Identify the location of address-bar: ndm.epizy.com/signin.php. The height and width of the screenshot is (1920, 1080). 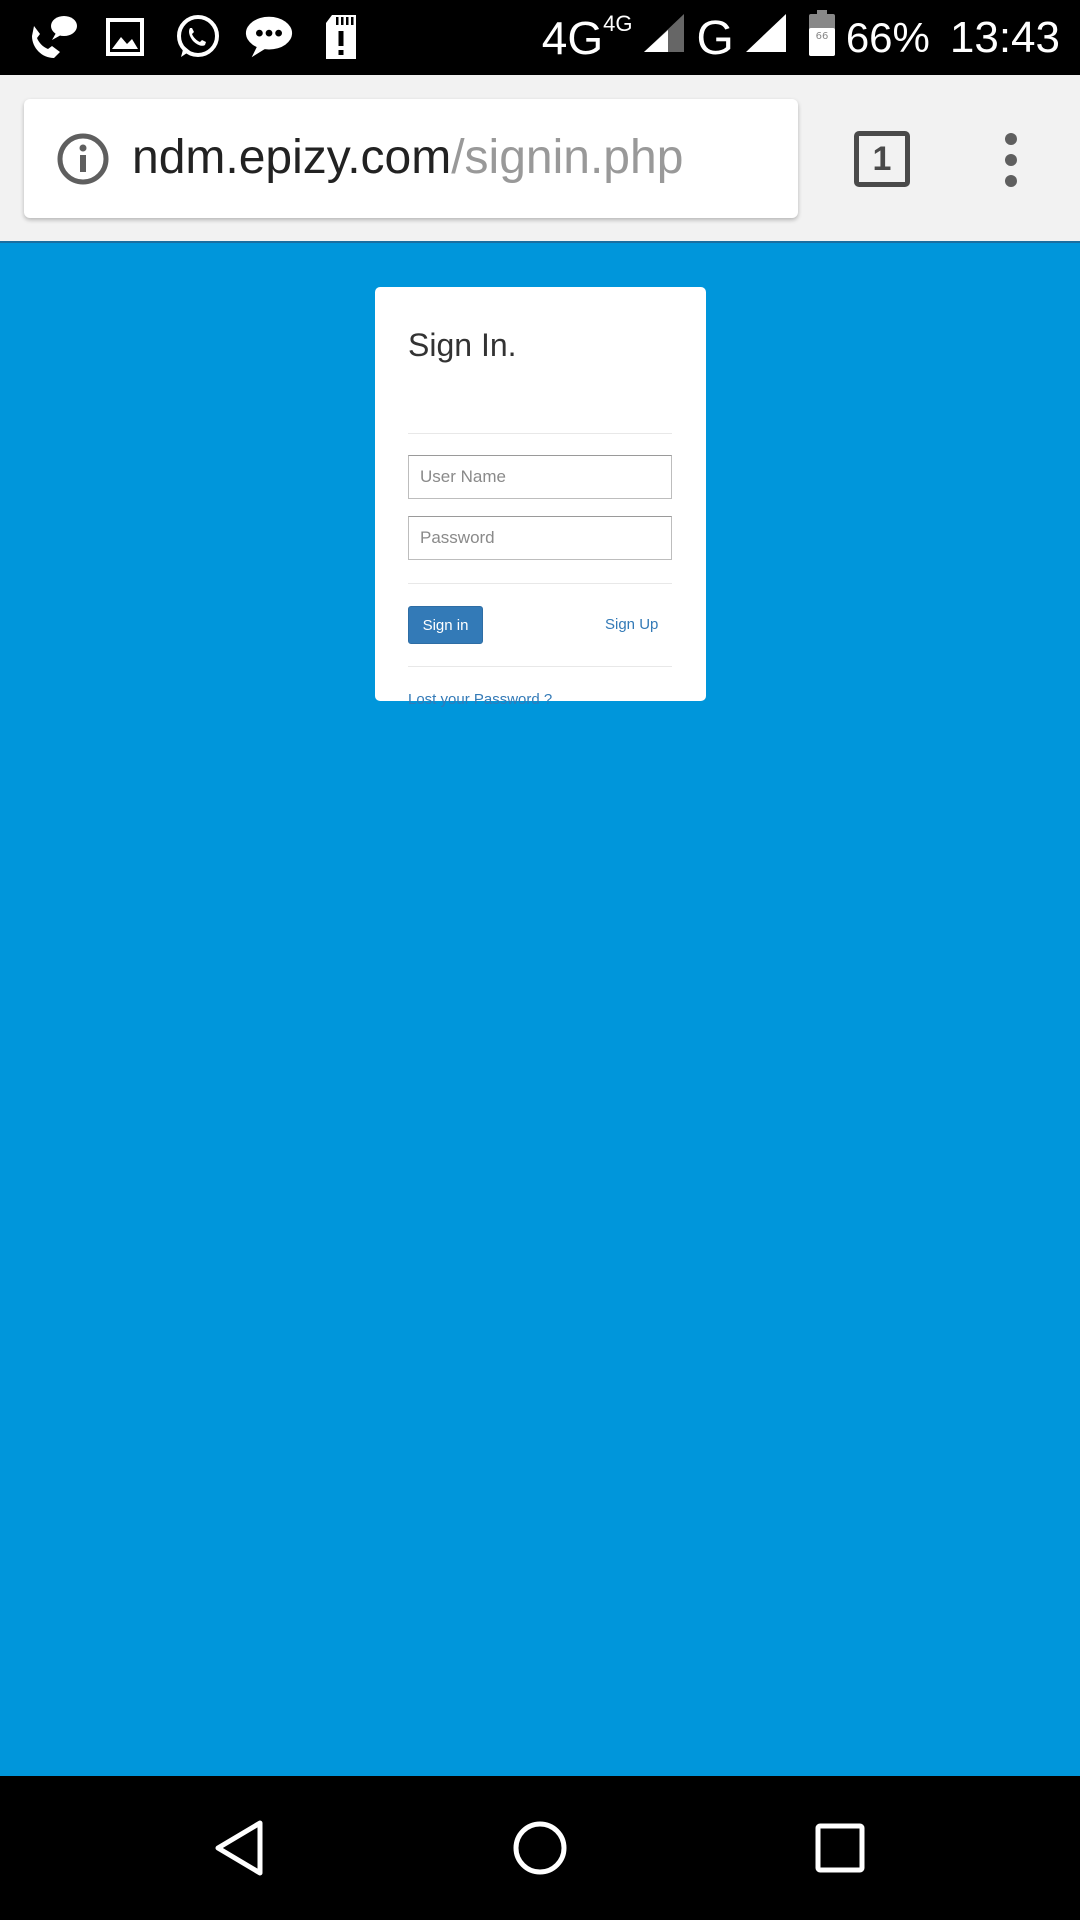
(411, 158).